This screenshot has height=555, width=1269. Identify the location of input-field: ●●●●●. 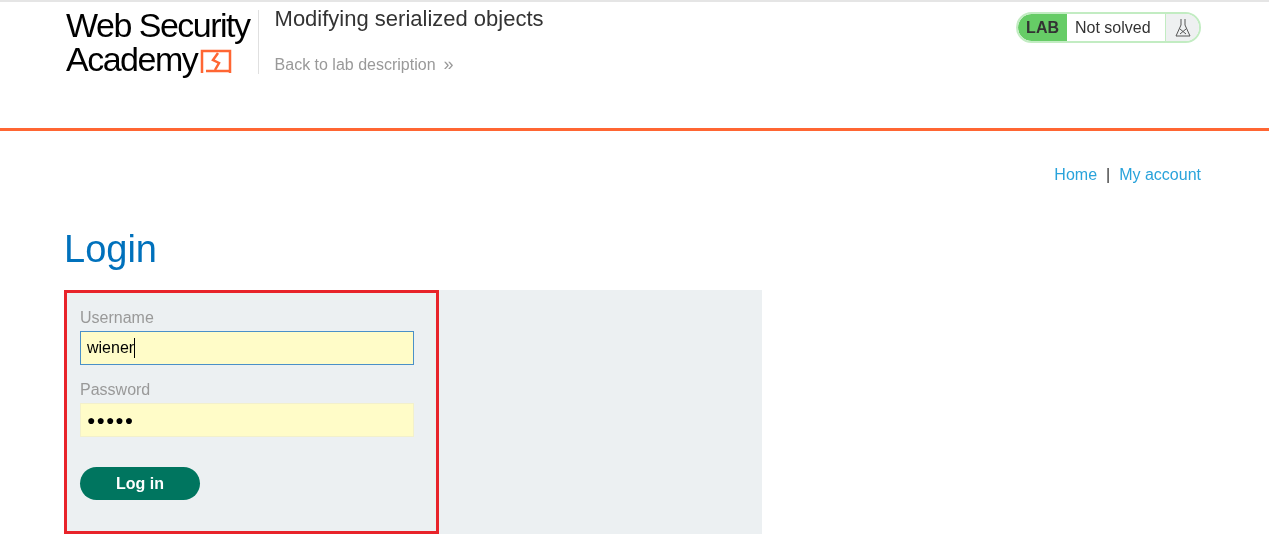
(247, 420).